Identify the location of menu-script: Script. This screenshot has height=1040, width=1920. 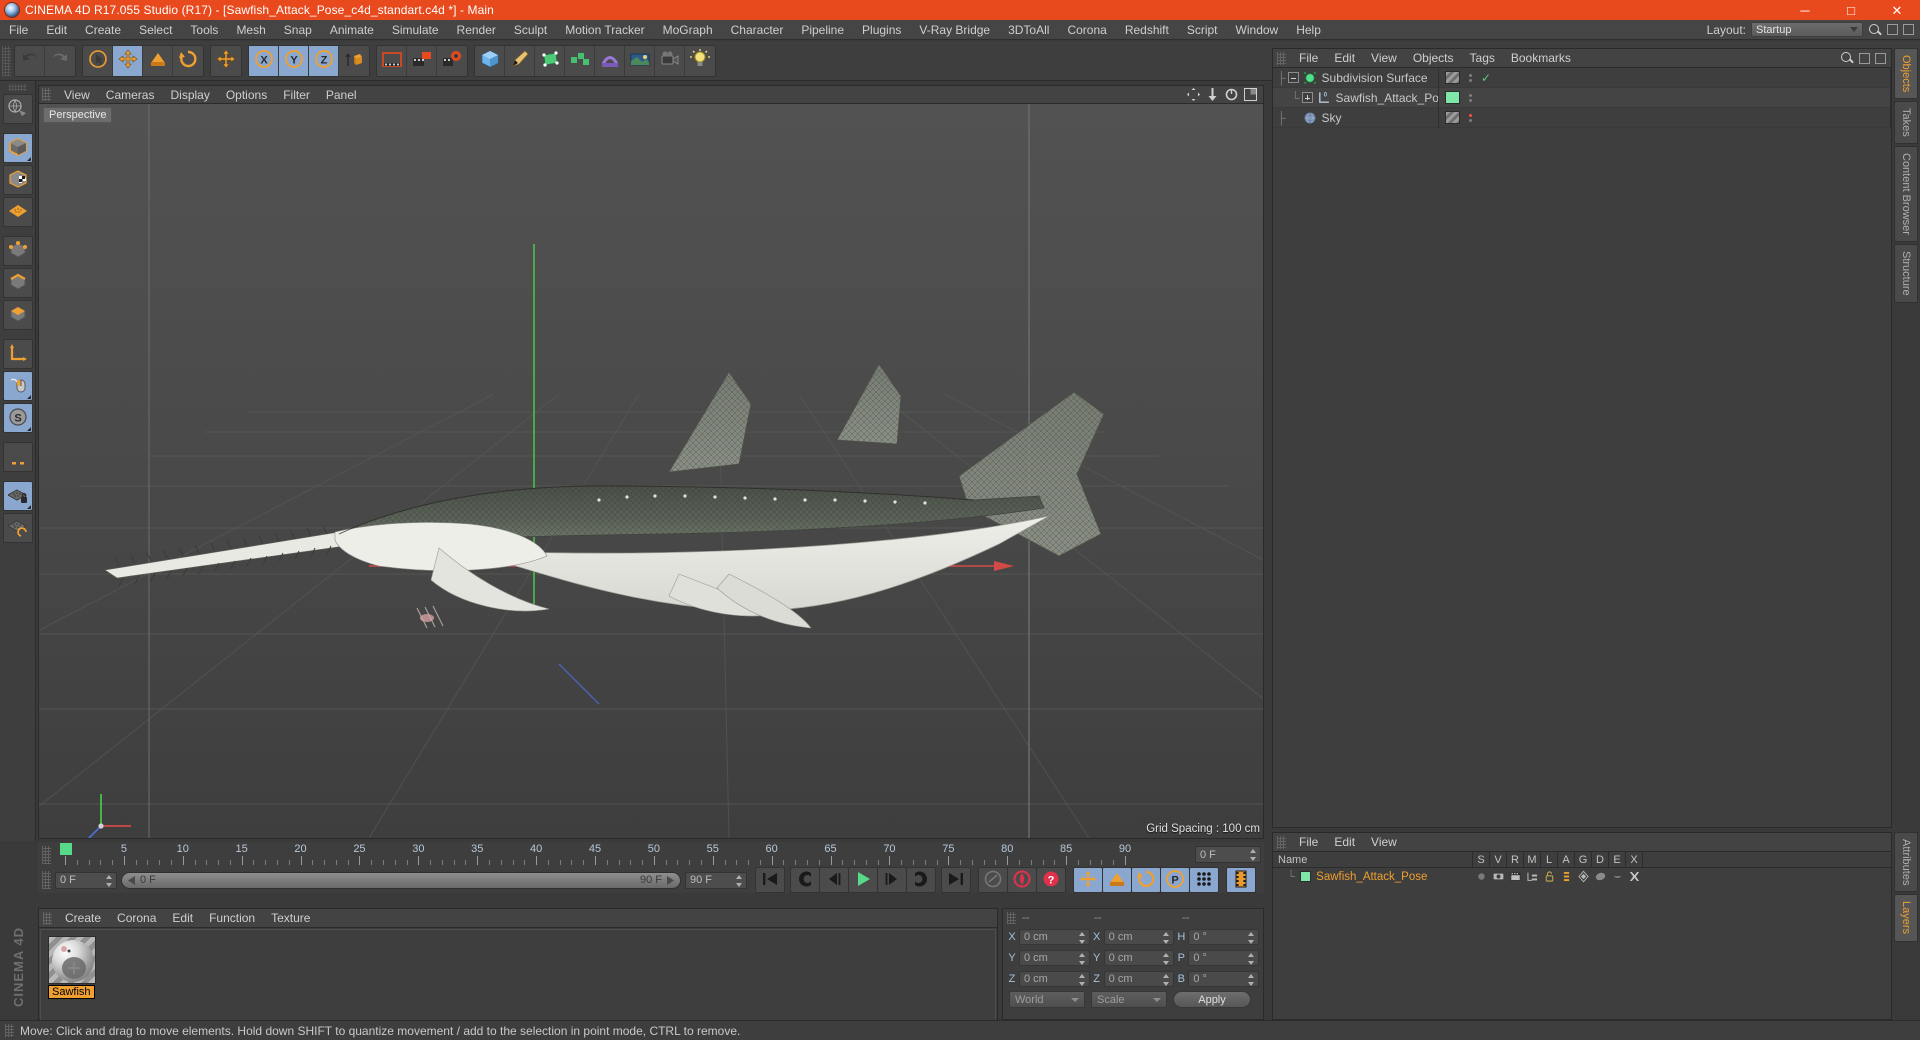
(1202, 30).